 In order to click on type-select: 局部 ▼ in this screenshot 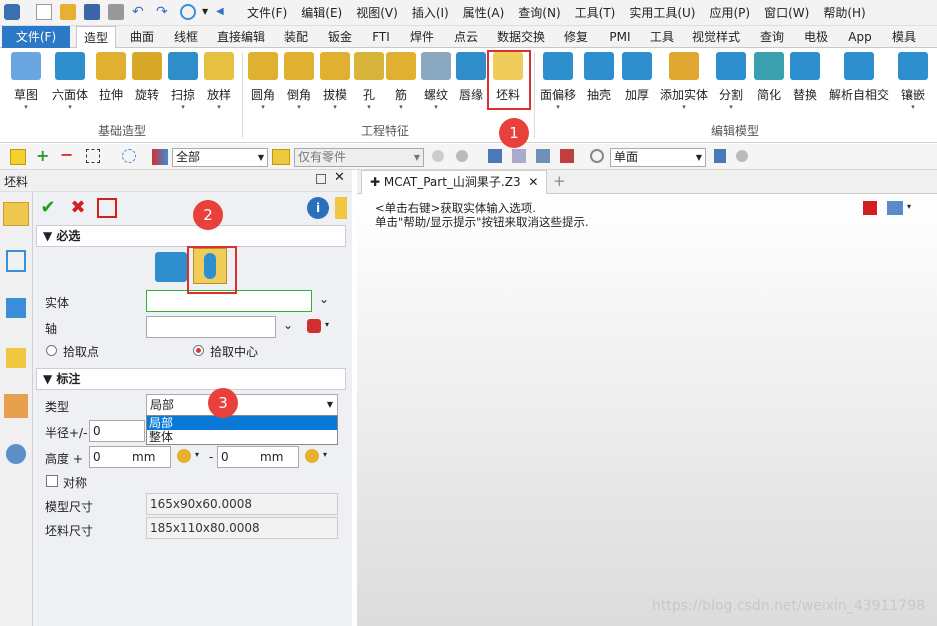, I will do `click(242, 405)`.